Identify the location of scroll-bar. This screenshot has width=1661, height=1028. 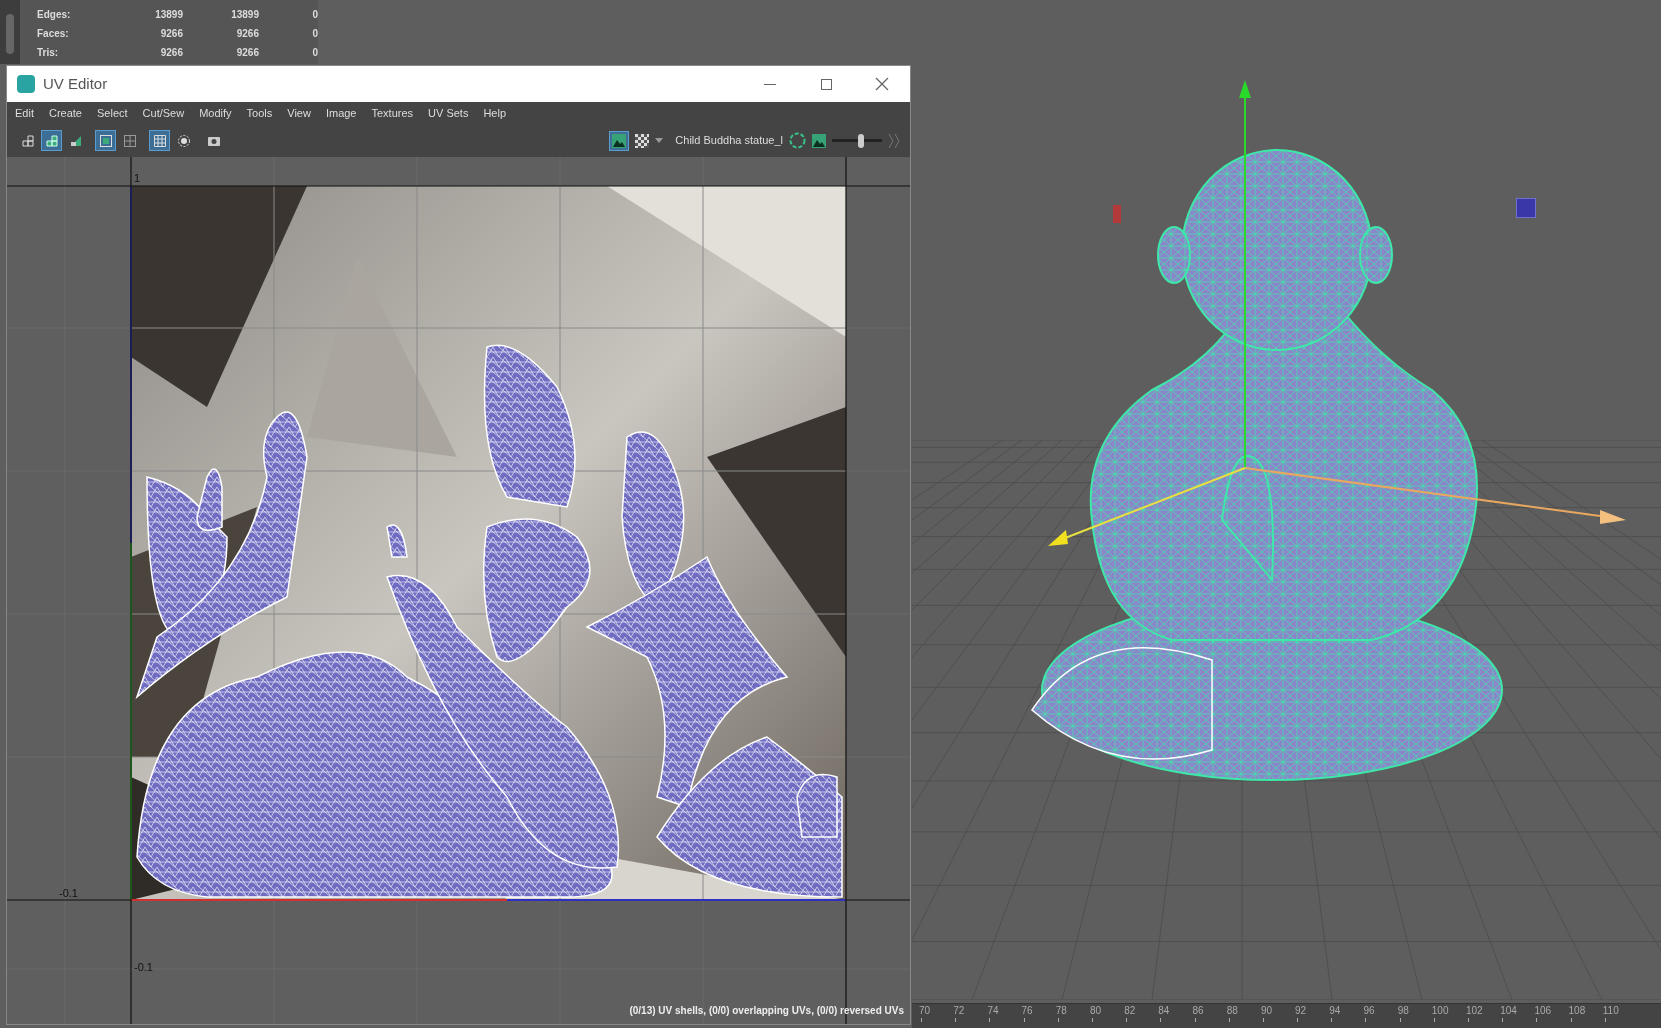
(10, 32).